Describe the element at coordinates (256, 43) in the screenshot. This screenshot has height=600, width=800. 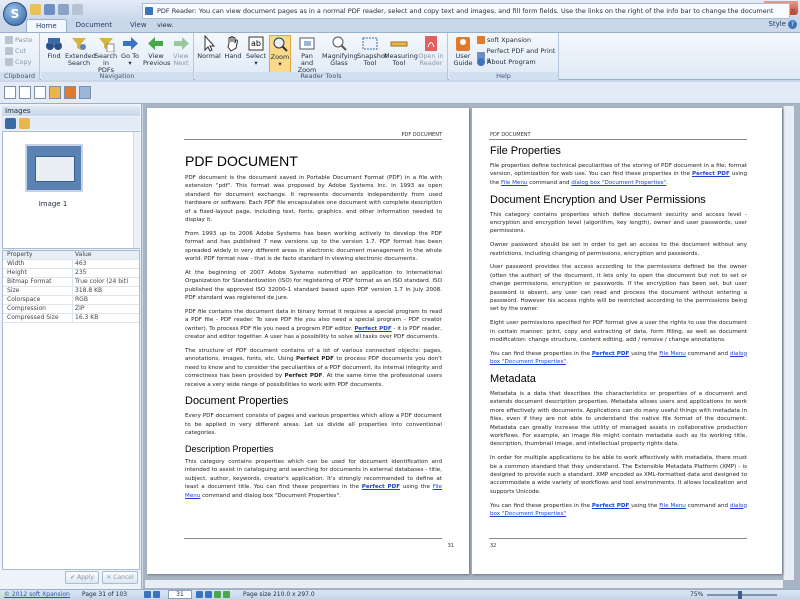
I see `svg-text: ab` at that location.